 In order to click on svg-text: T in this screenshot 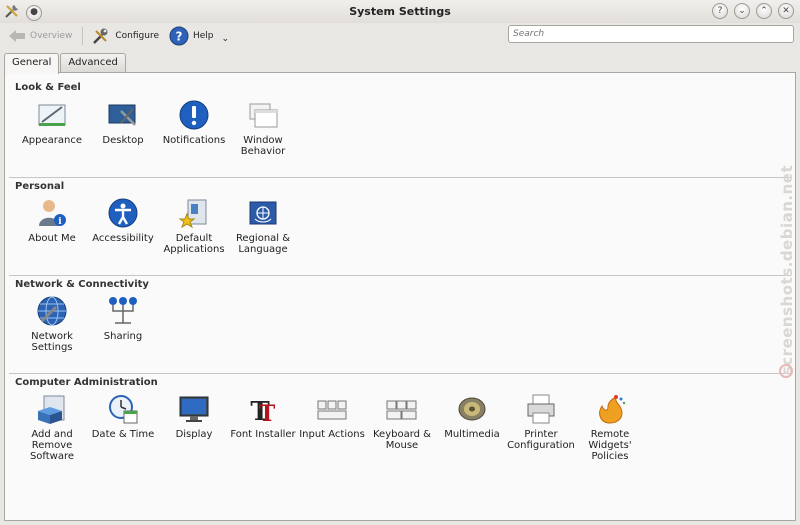, I will do `click(267, 413)`.